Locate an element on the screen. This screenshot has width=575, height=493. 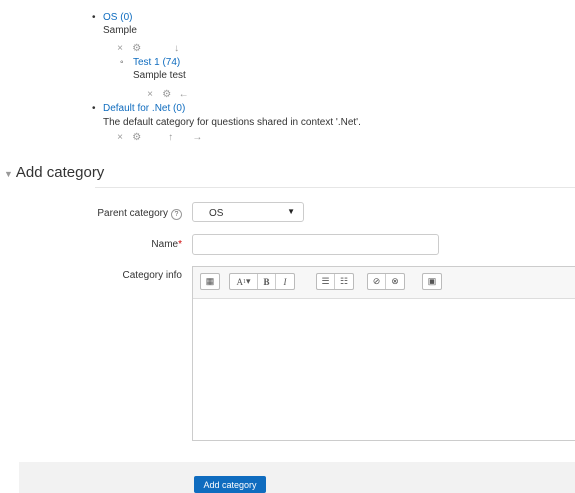
add-category-section-toggle: ▼ Add category is located at coordinates (54, 172).